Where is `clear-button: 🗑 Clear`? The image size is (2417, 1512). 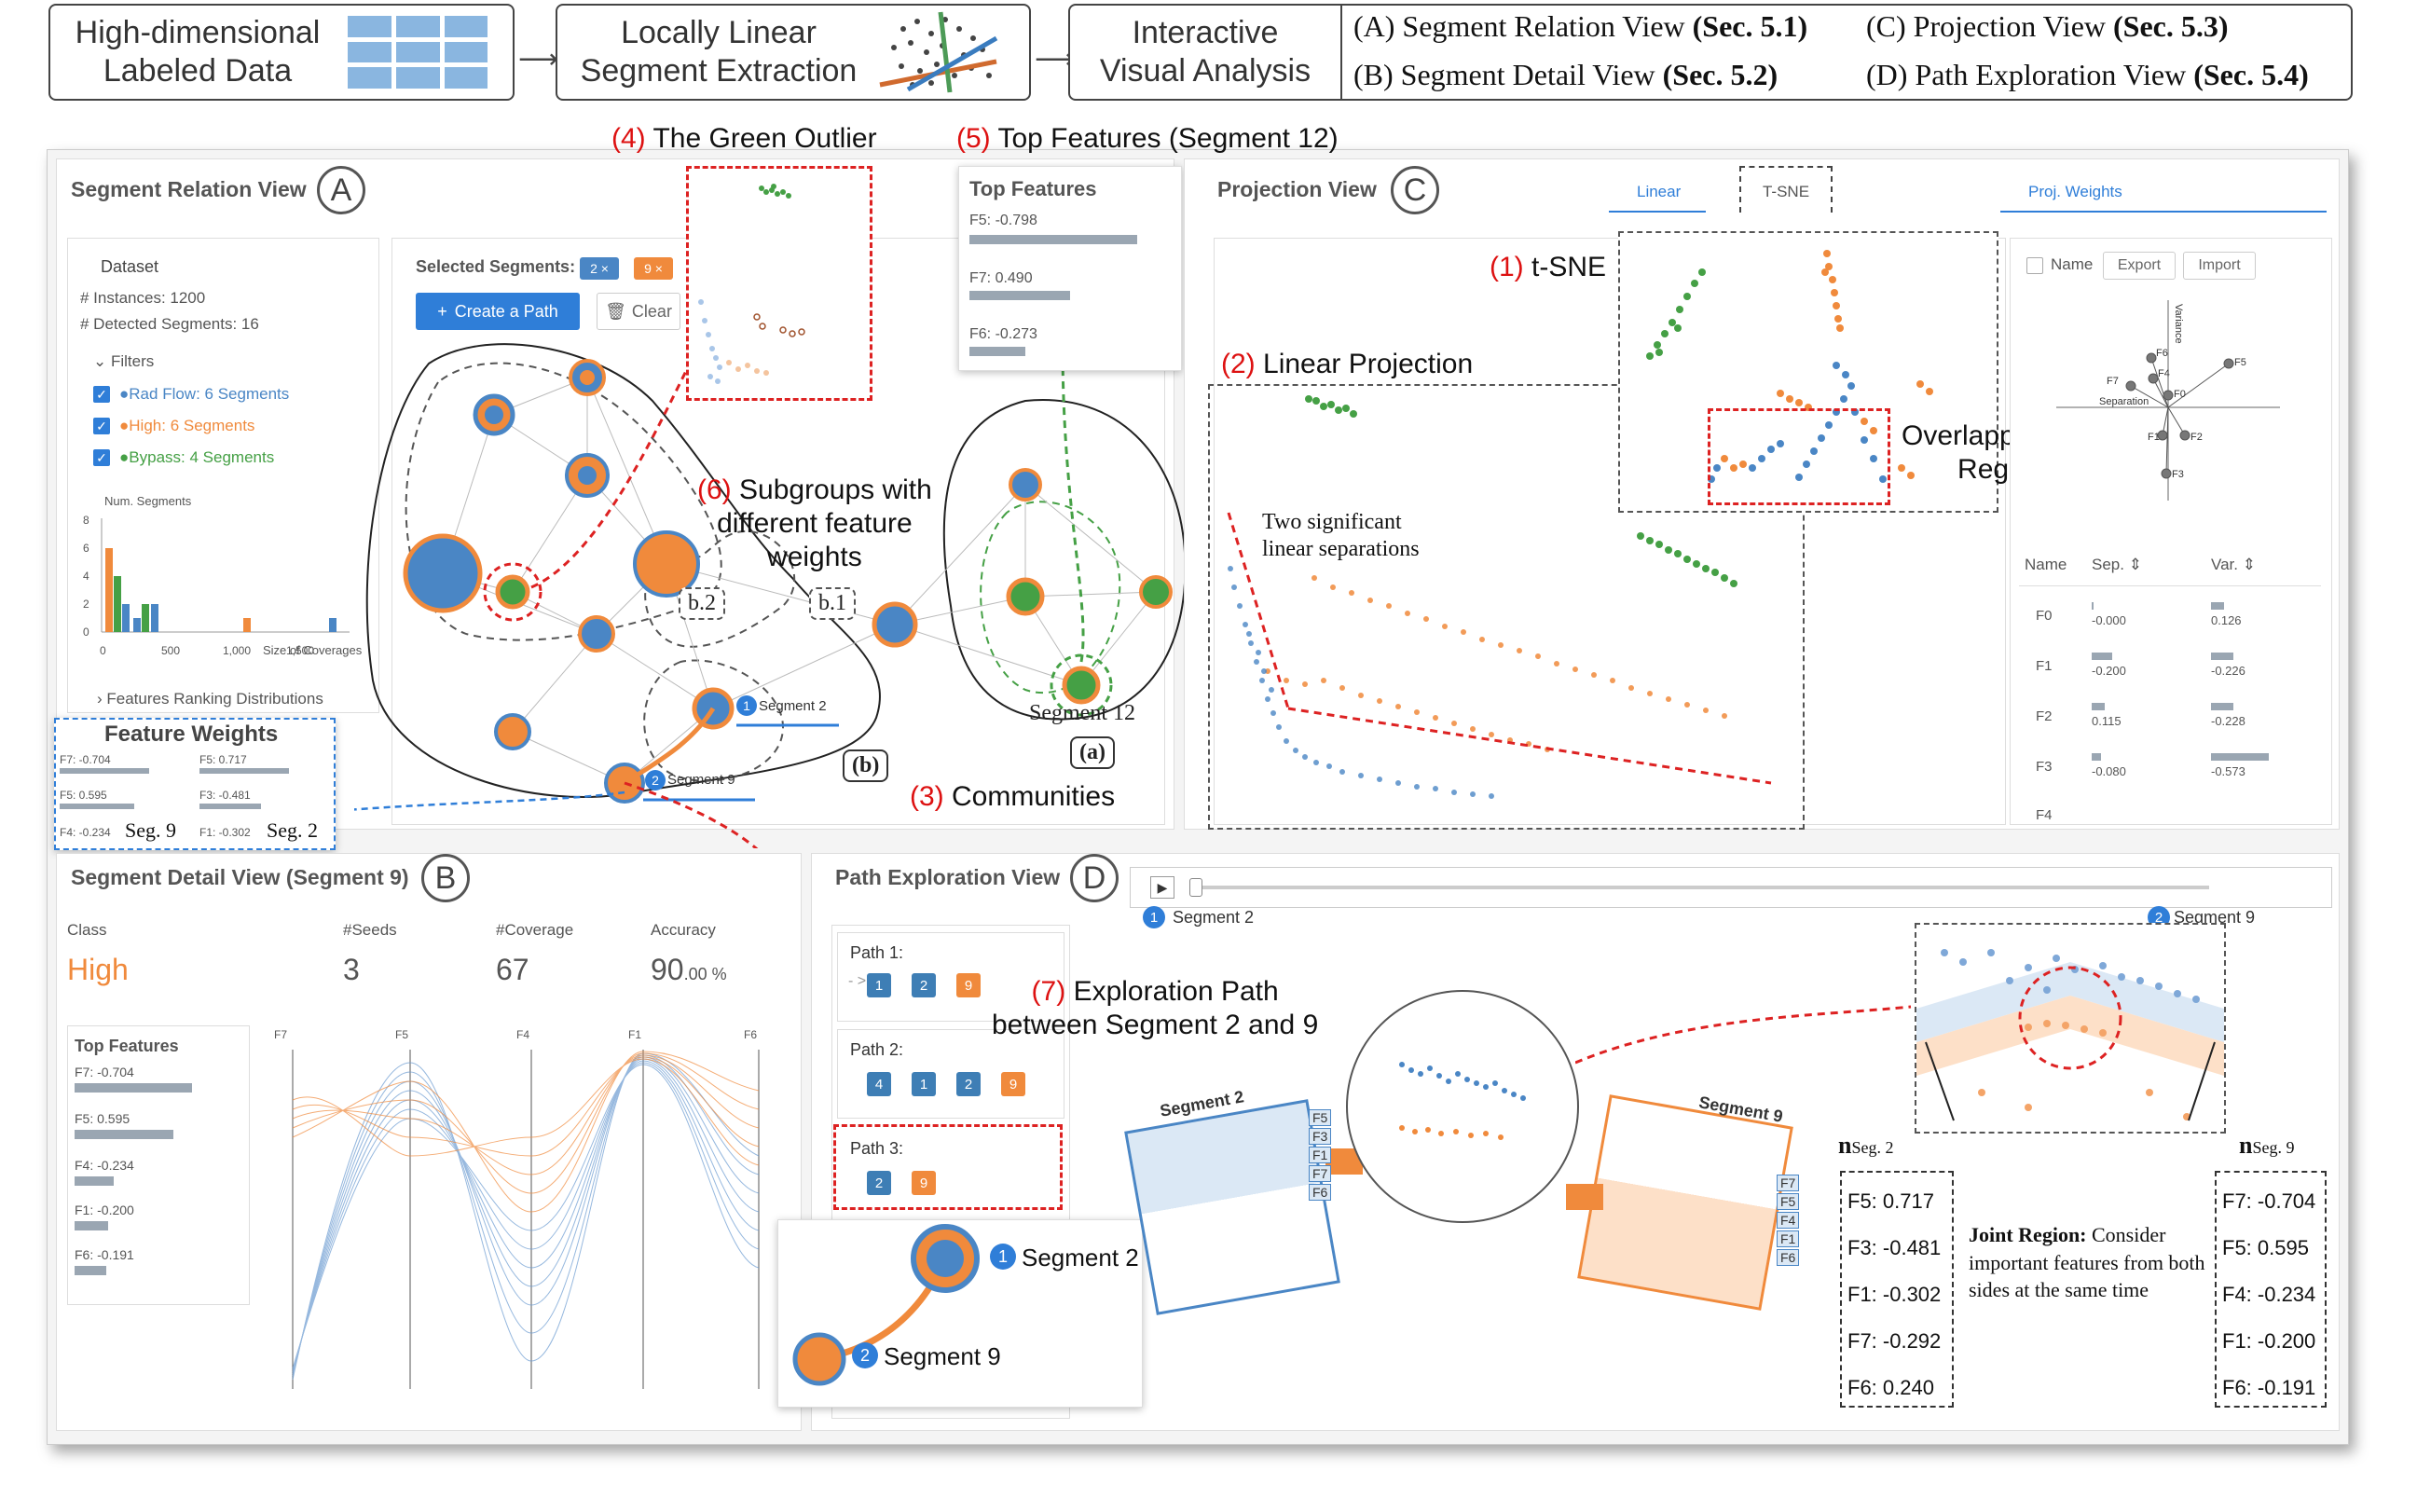
clear-button: 🗑 Clear is located at coordinates (638, 312).